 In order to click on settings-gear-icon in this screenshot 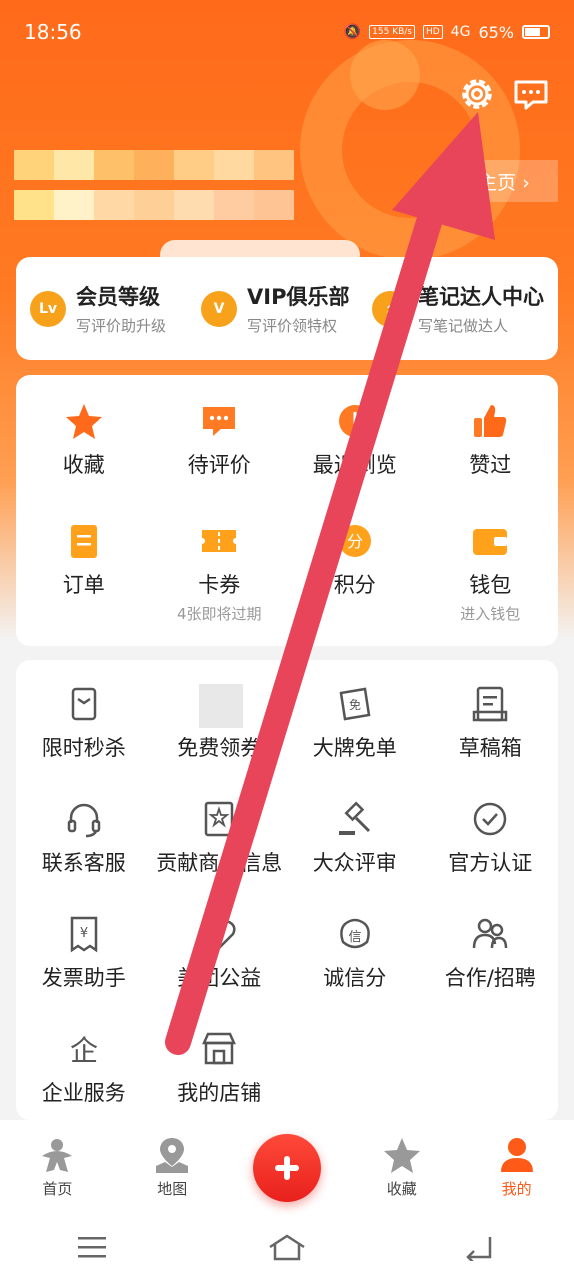, I will do `click(477, 94)`.